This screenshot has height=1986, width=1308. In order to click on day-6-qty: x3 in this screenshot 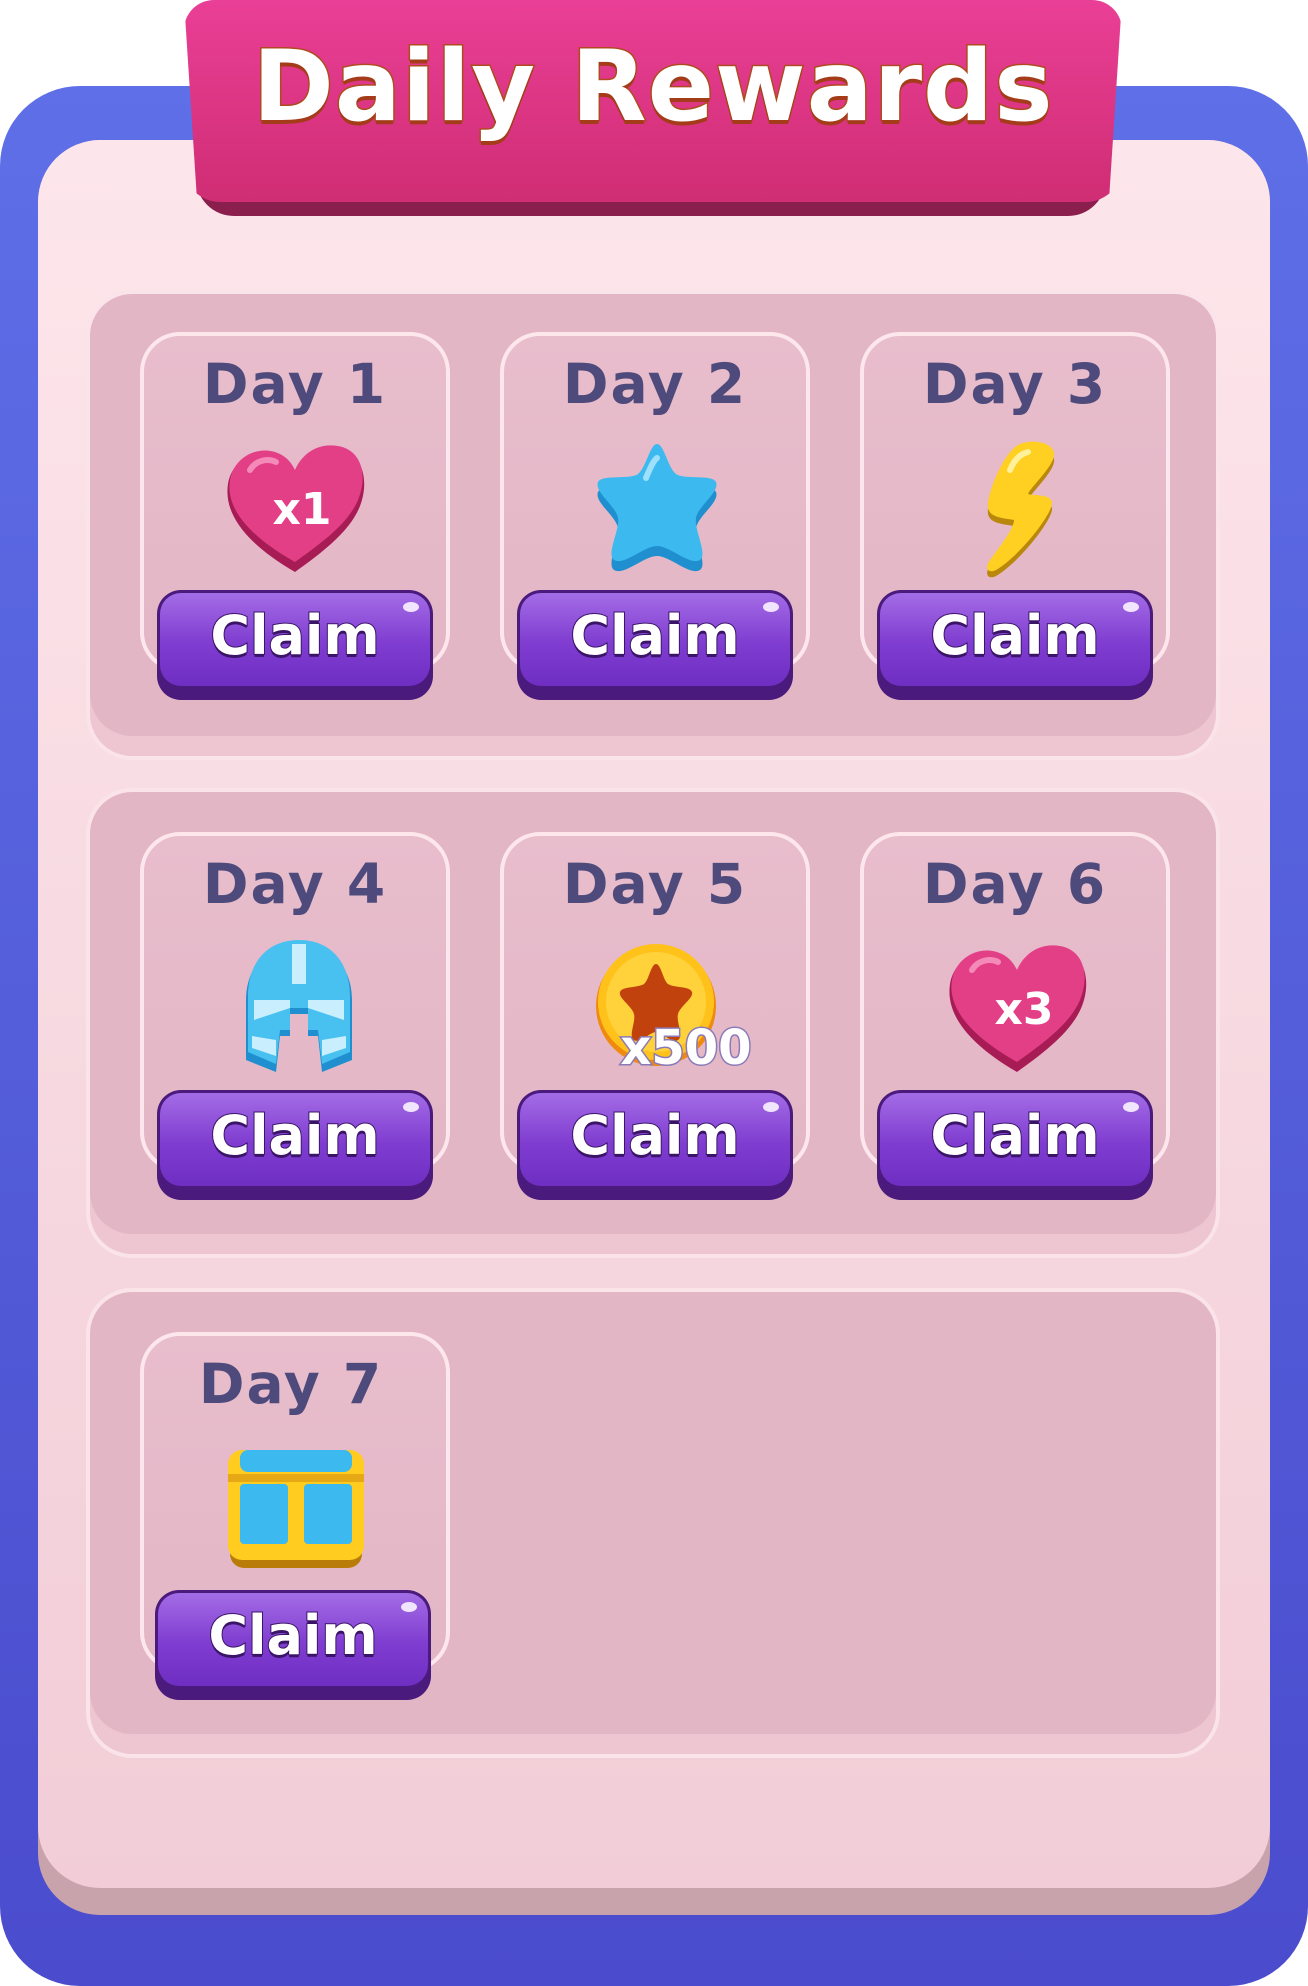, I will do `click(1024, 1009)`.